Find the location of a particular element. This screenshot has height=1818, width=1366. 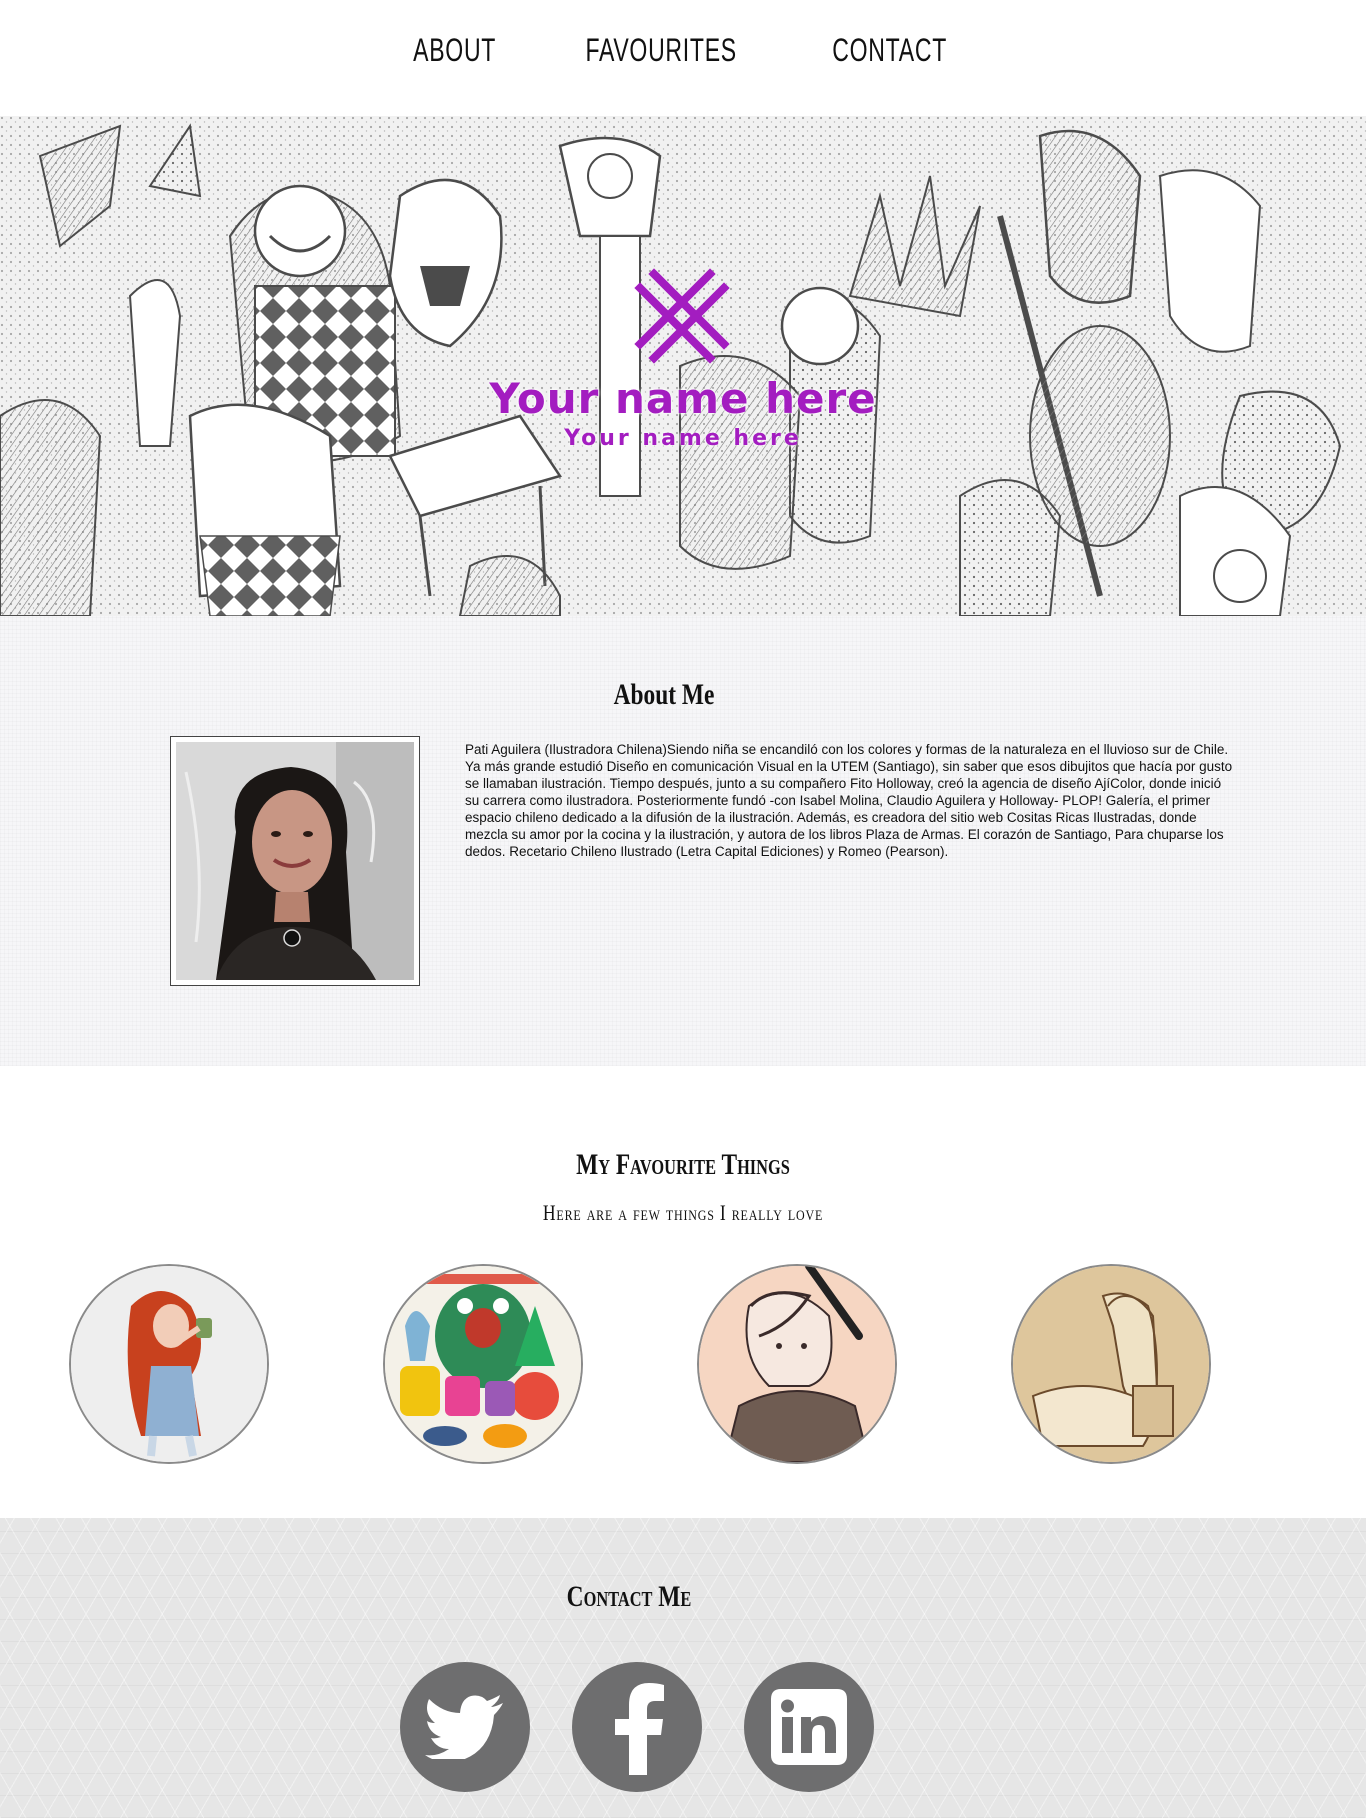

twitter-icon is located at coordinates (465, 1727).